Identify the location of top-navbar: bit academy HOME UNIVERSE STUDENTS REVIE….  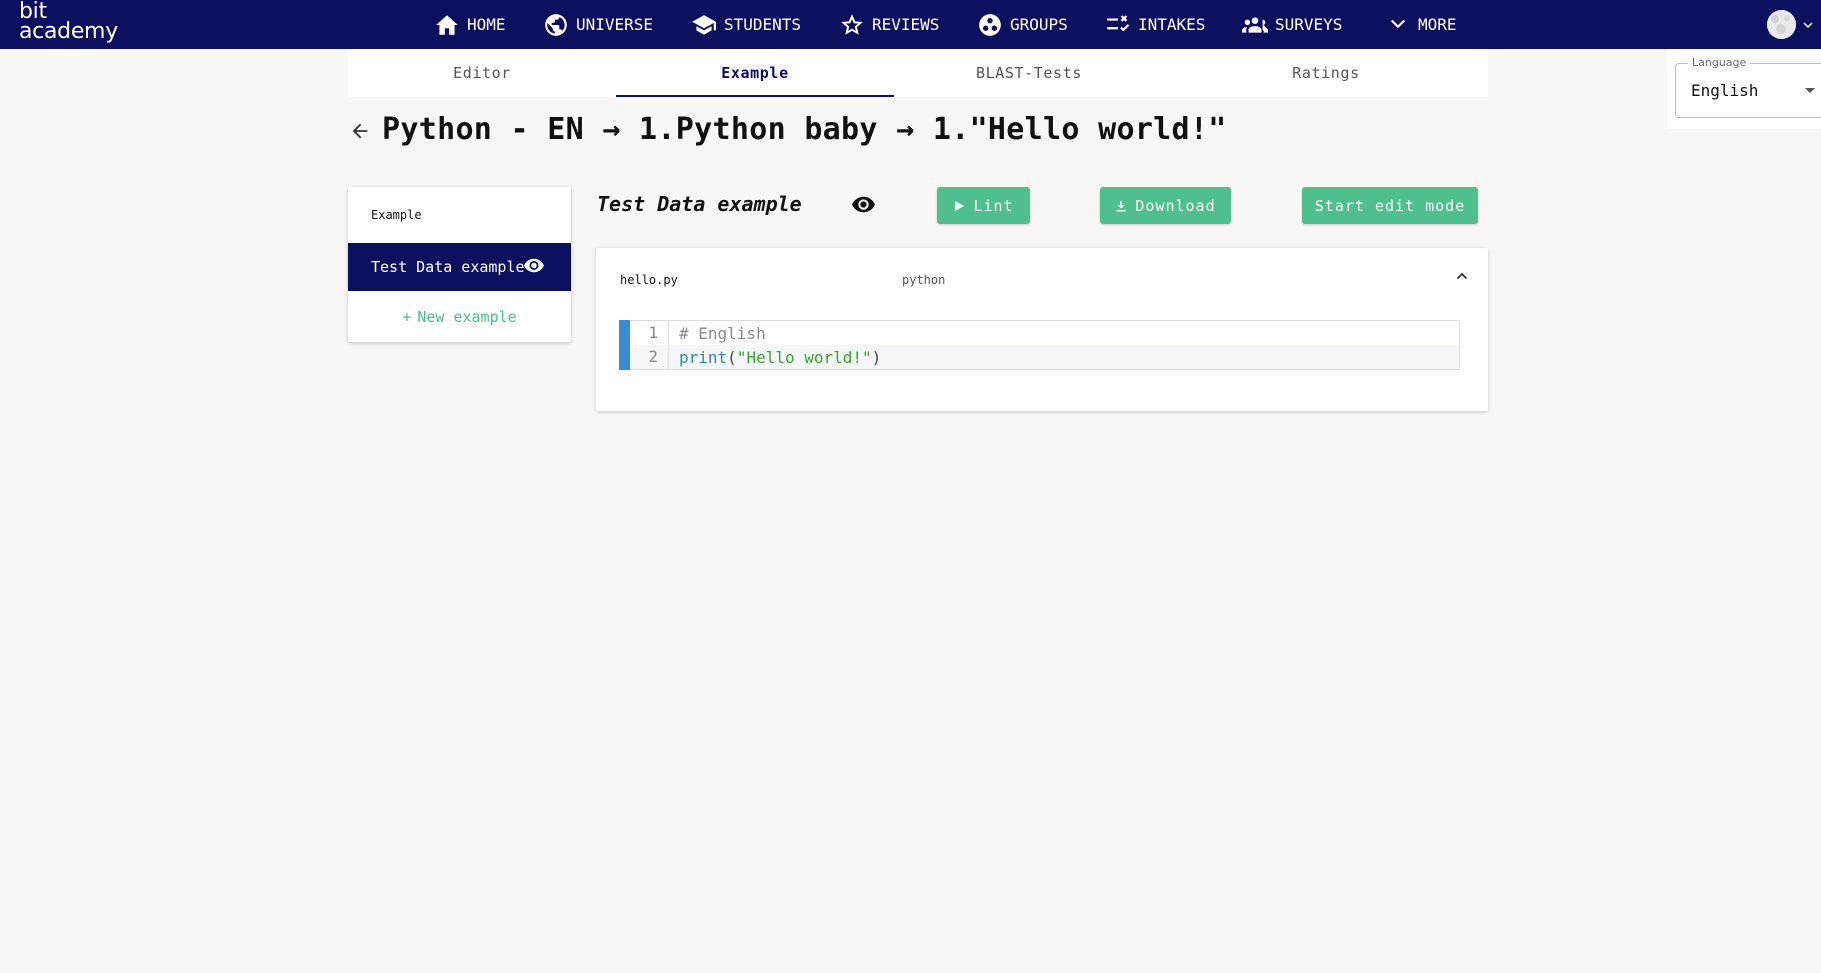
(910, 24).